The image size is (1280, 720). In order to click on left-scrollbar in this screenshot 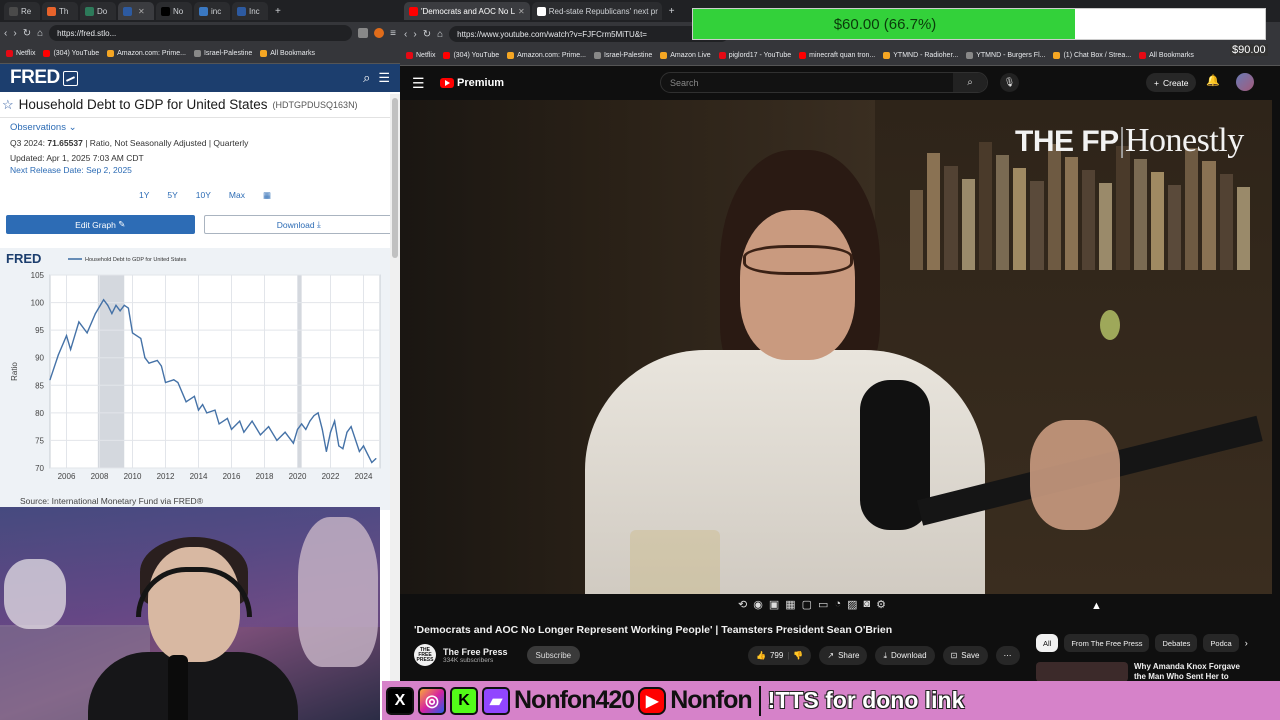, I will do `click(395, 407)`.